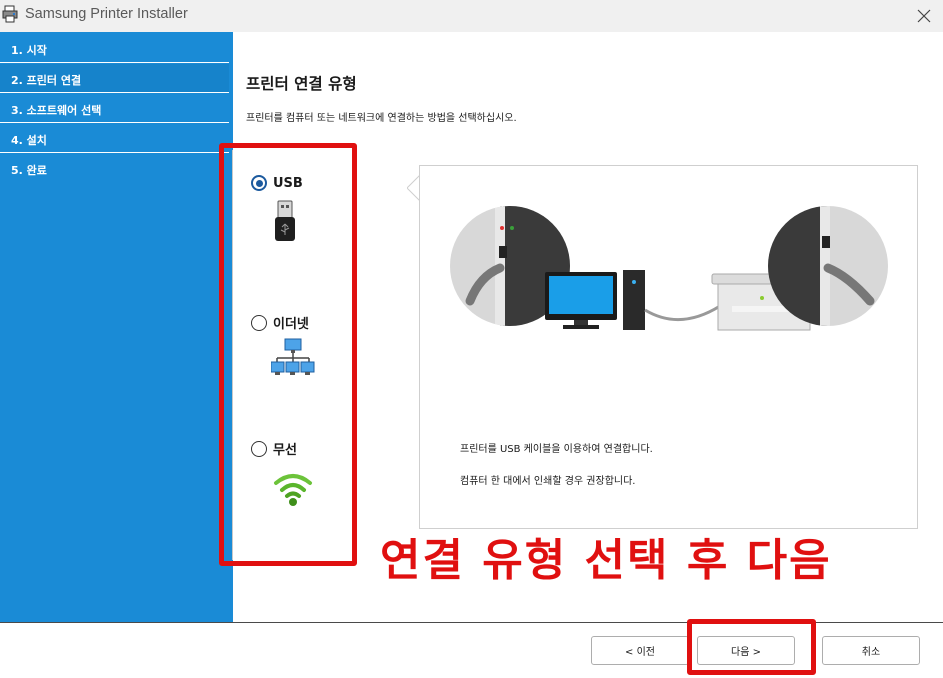 The width and height of the screenshot is (943, 678). Describe the element at coordinates (288, 354) in the screenshot. I see `options-highlight-box` at that location.